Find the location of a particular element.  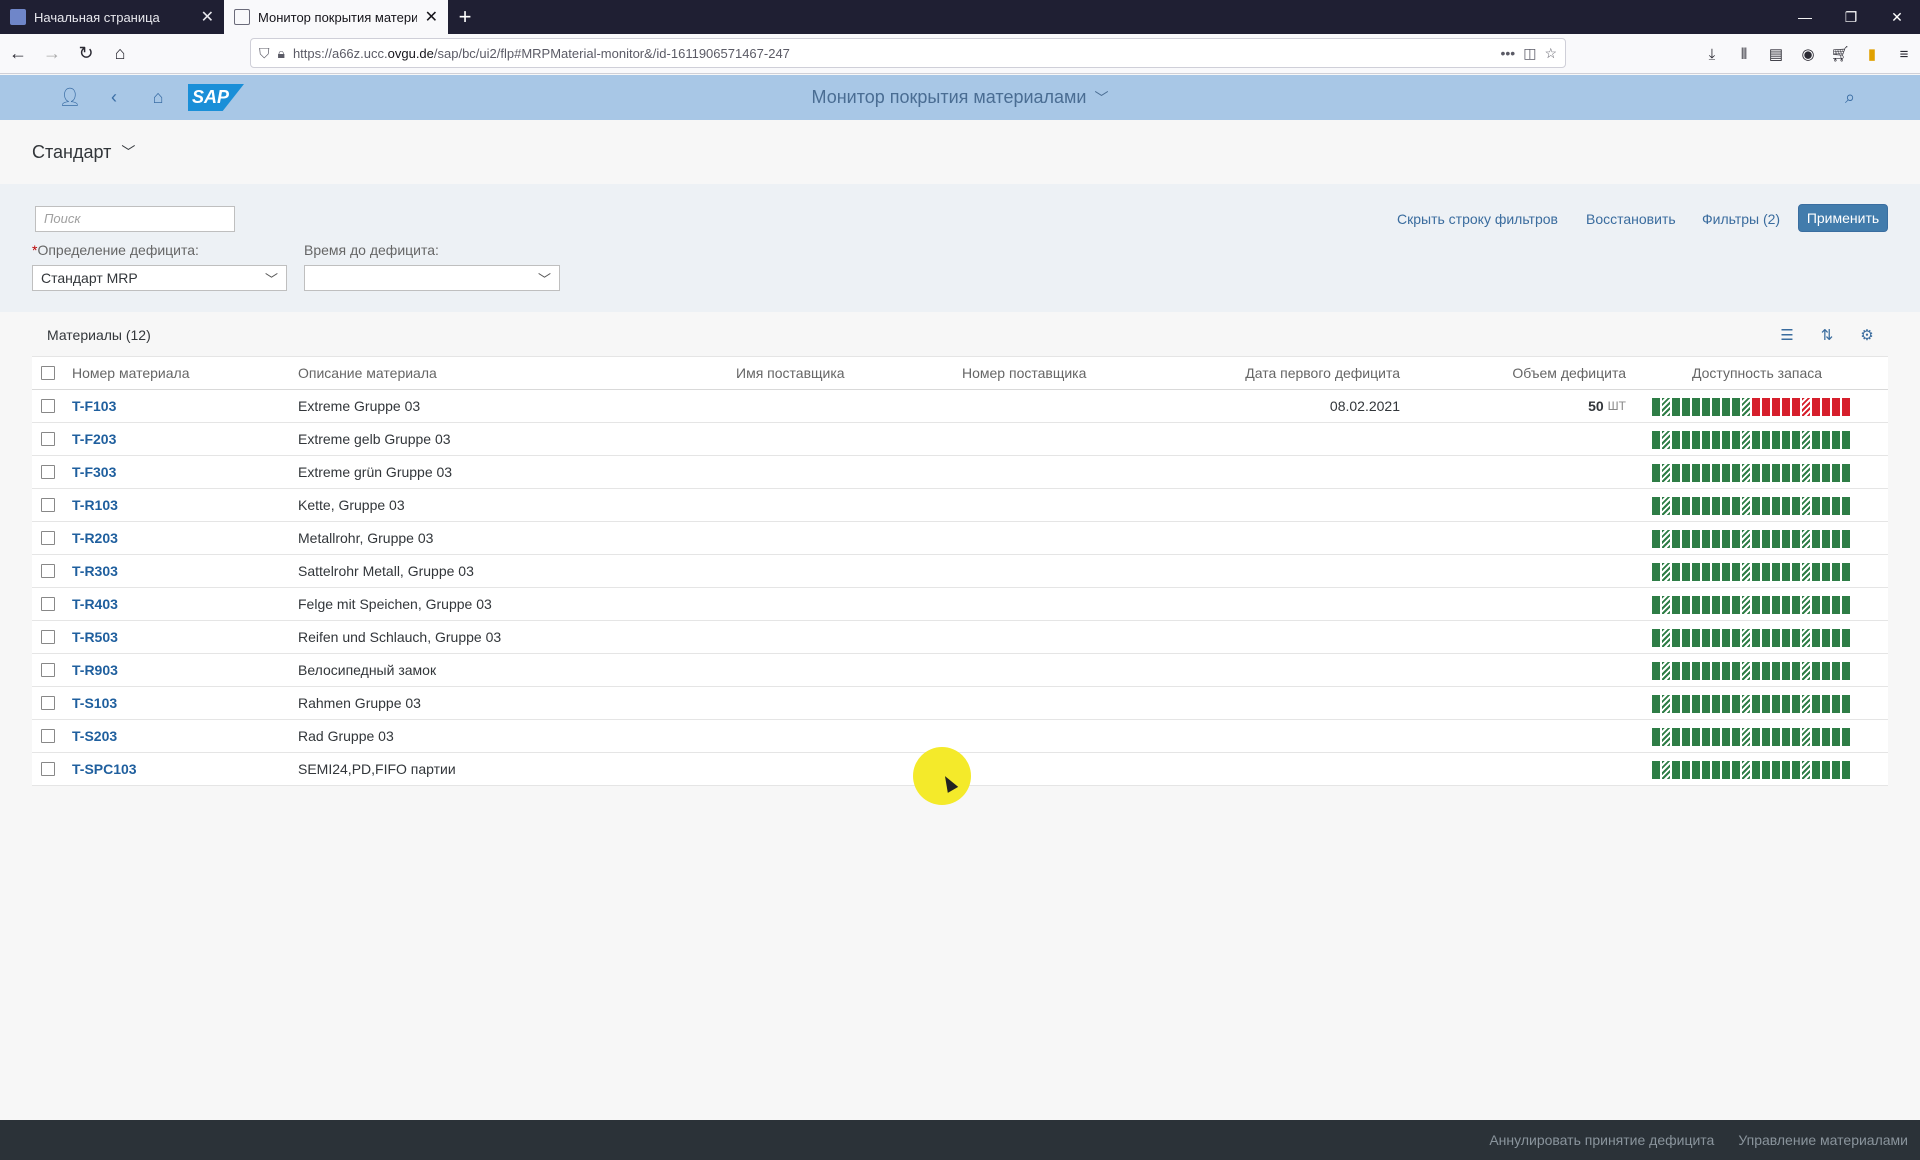

material-number-link: T-R903 is located at coordinates (95, 670).